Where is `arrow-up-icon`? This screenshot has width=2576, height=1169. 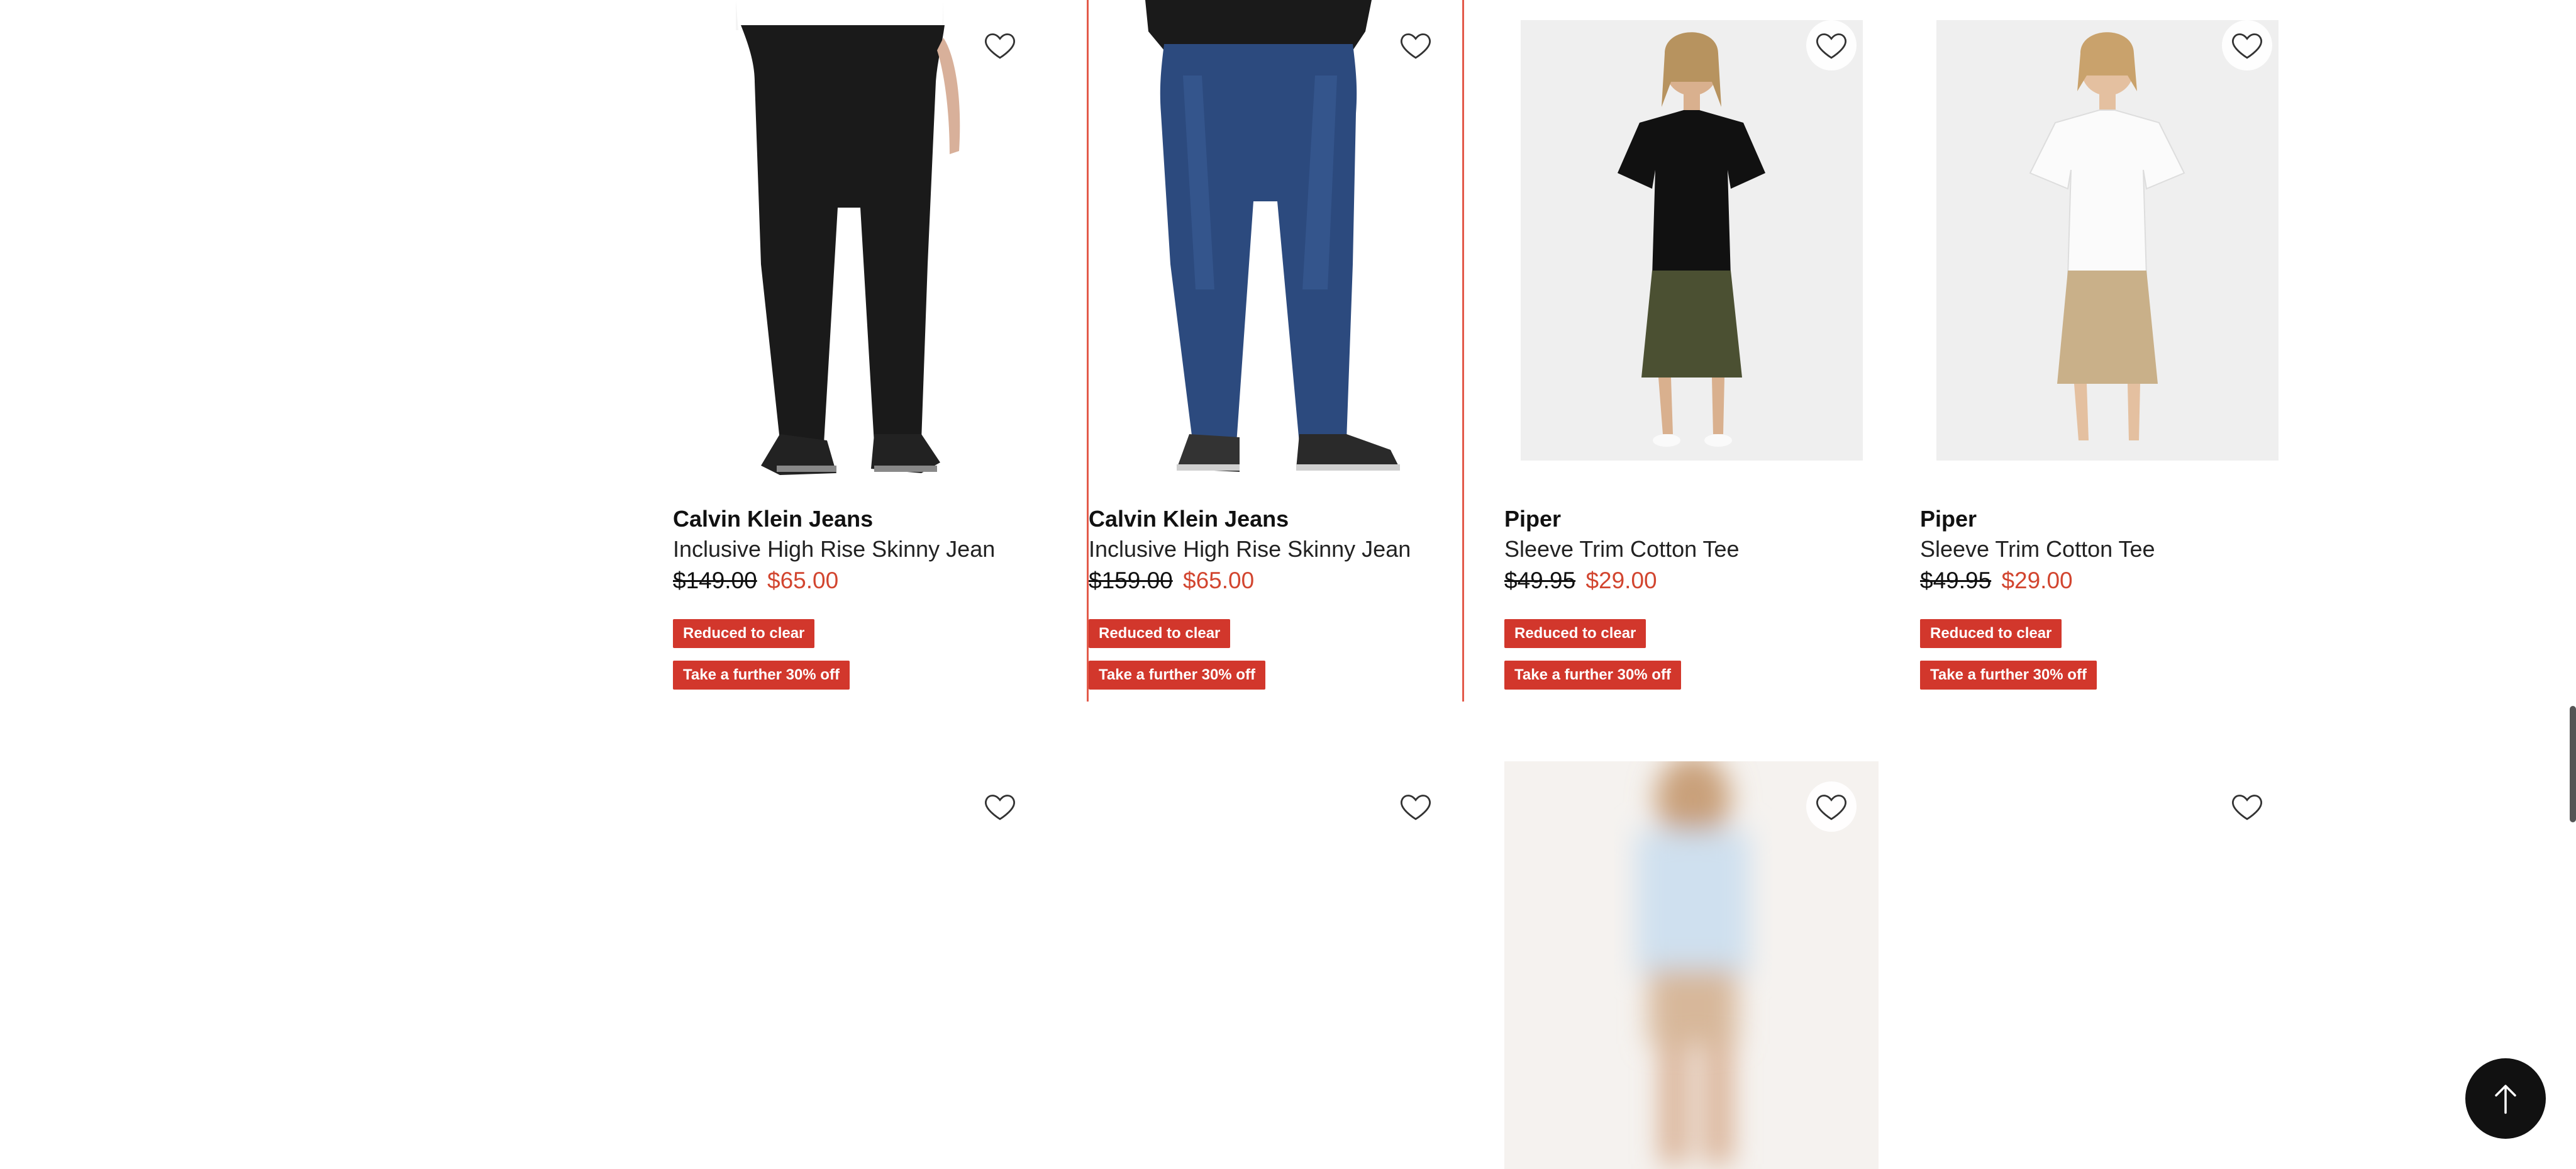
arrow-up-icon is located at coordinates (2505, 1099).